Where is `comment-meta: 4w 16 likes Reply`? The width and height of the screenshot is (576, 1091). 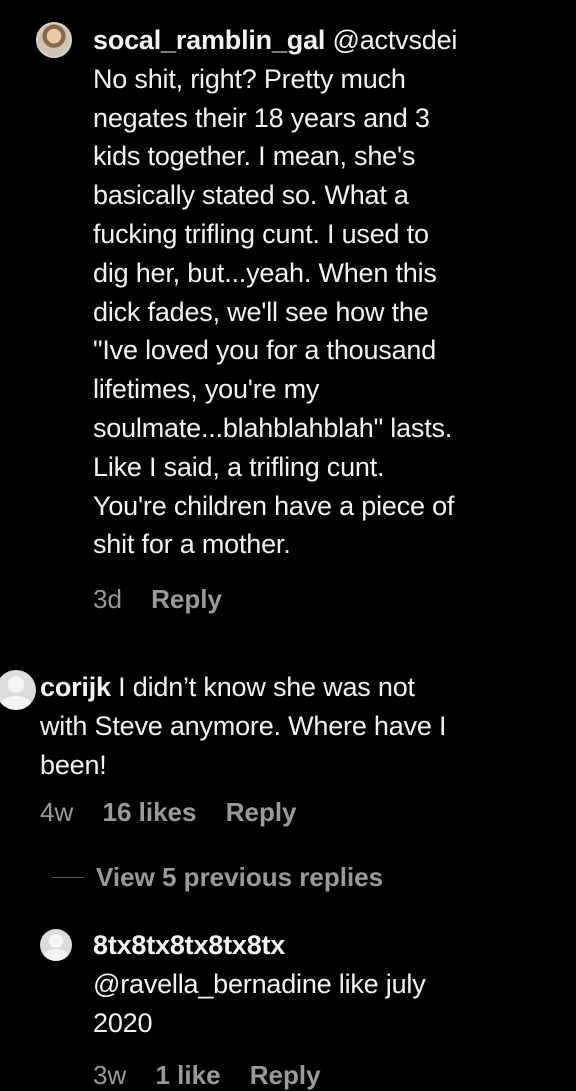
comment-meta: 4w 16 likes Reply is located at coordinates (179, 812).